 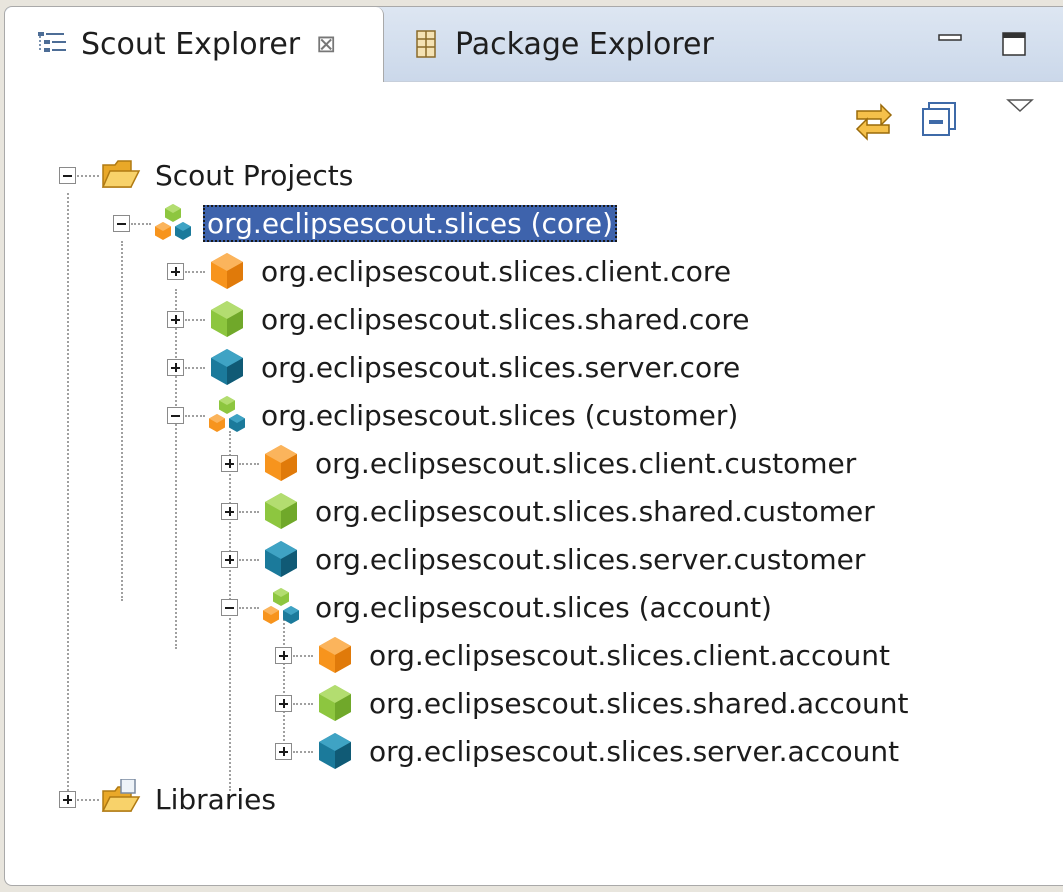 I want to click on tree-item-shared-core: org.eclipsescout.slices.shared.core, so click(x=505, y=319).